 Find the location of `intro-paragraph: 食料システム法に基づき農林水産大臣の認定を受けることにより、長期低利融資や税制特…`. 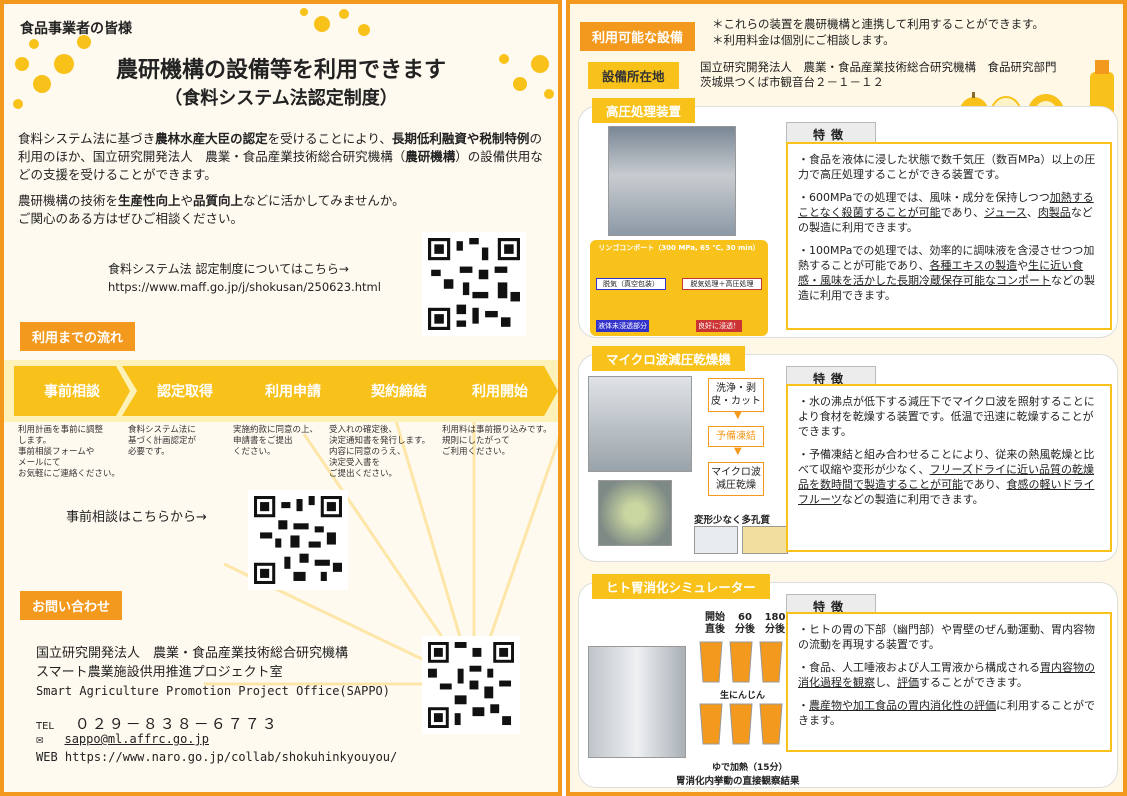

intro-paragraph: 食料システム法に基づき農林水産大臣の認定を受けることにより、長期低利融資や税制特… is located at coordinates (283, 157).